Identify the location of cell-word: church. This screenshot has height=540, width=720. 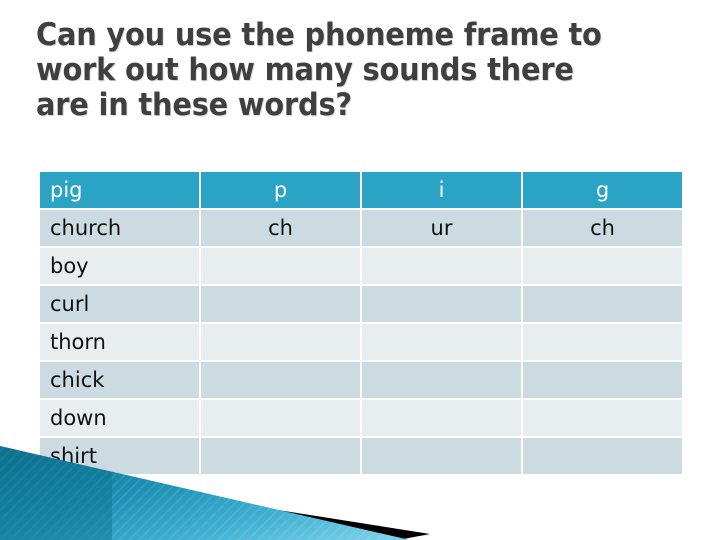
(119, 228).